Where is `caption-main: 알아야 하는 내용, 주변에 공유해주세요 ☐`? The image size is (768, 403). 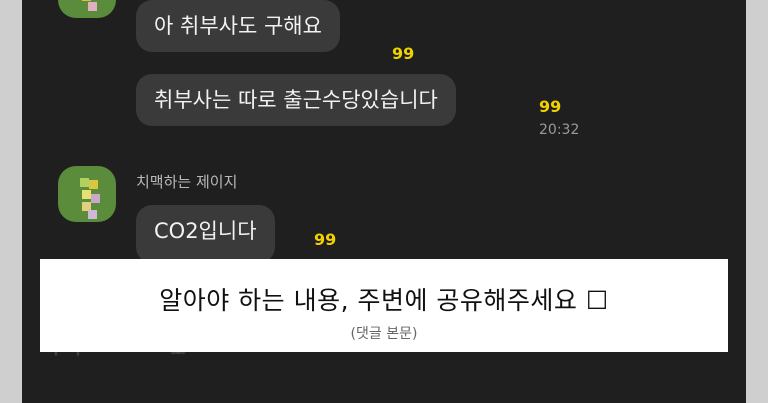 caption-main: 알아야 하는 내용, 주변에 공유해주세요 ☐ is located at coordinates (384, 300).